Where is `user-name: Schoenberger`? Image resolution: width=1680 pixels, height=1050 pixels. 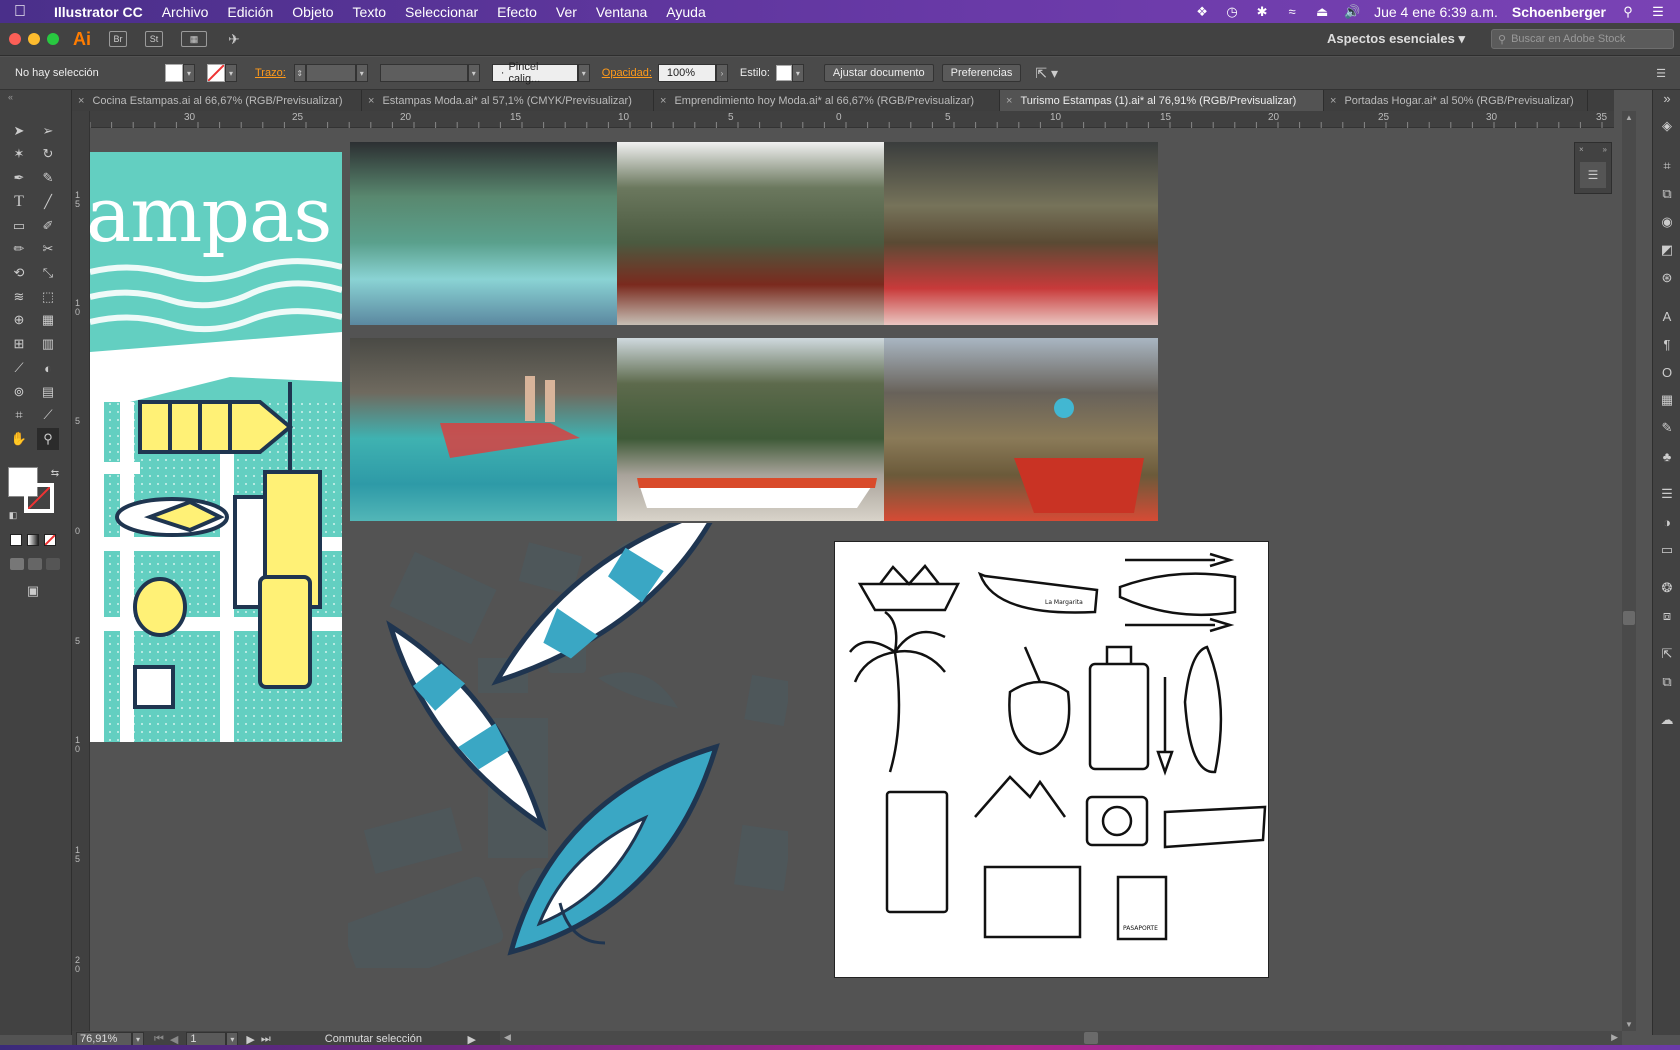 user-name: Schoenberger is located at coordinates (1559, 12).